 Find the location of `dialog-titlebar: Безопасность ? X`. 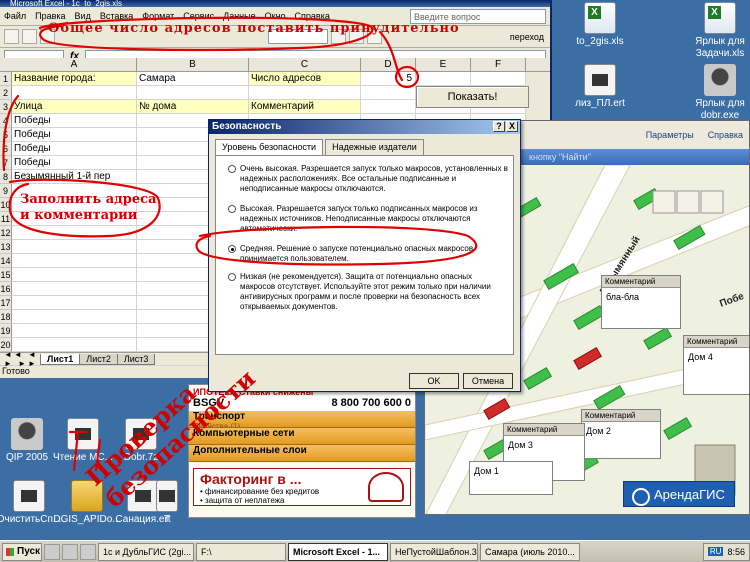

dialog-titlebar: Безопасность ? X is located at coordinates (364, 127).